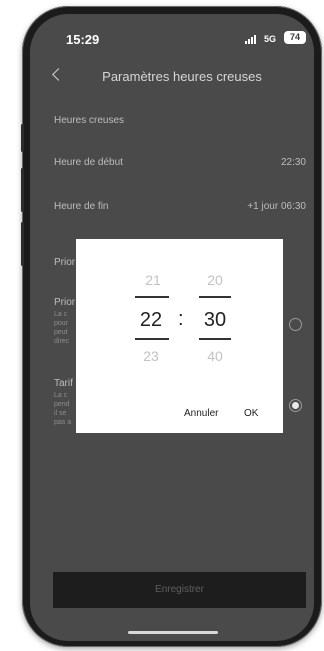 Image resolution: width=324 pixels, height=651 pixels. I want to click on save-button: Enregistrer, so click(179, 590).